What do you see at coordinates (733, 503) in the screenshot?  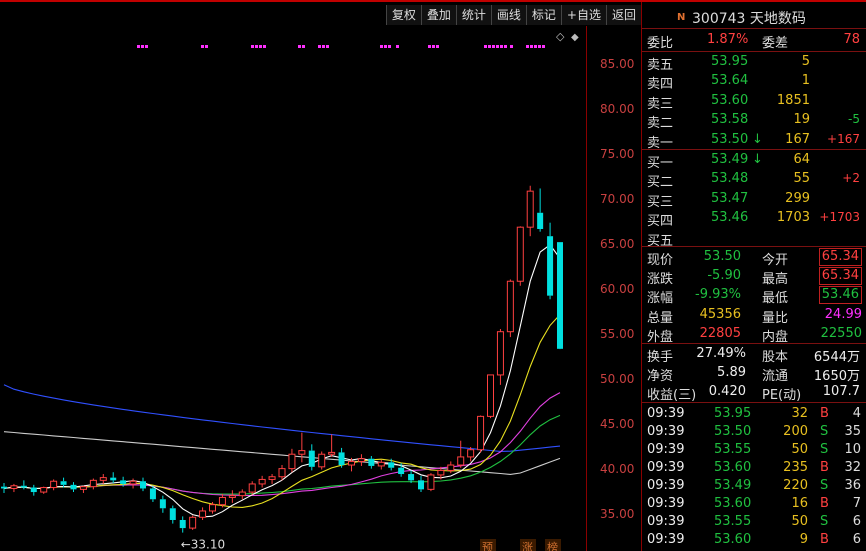 I see `tick-price: 53.60` at bounding box center [733, 503].